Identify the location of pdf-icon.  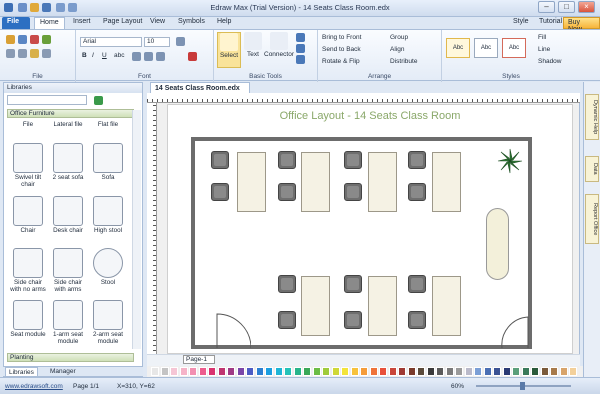
(34, 39).